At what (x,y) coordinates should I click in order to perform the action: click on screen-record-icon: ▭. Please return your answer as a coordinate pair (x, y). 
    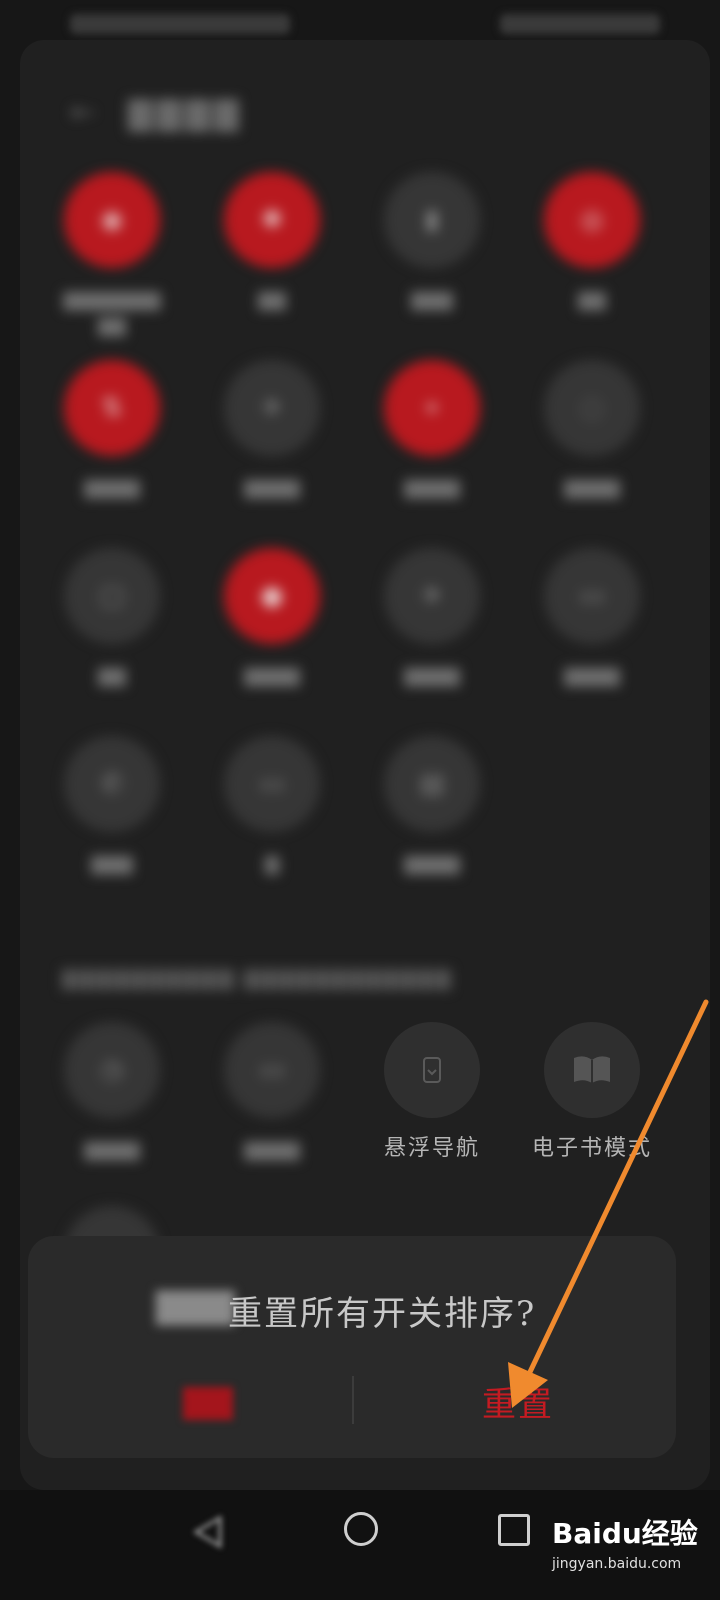
    Looking at the image, I should click on (592, 596).